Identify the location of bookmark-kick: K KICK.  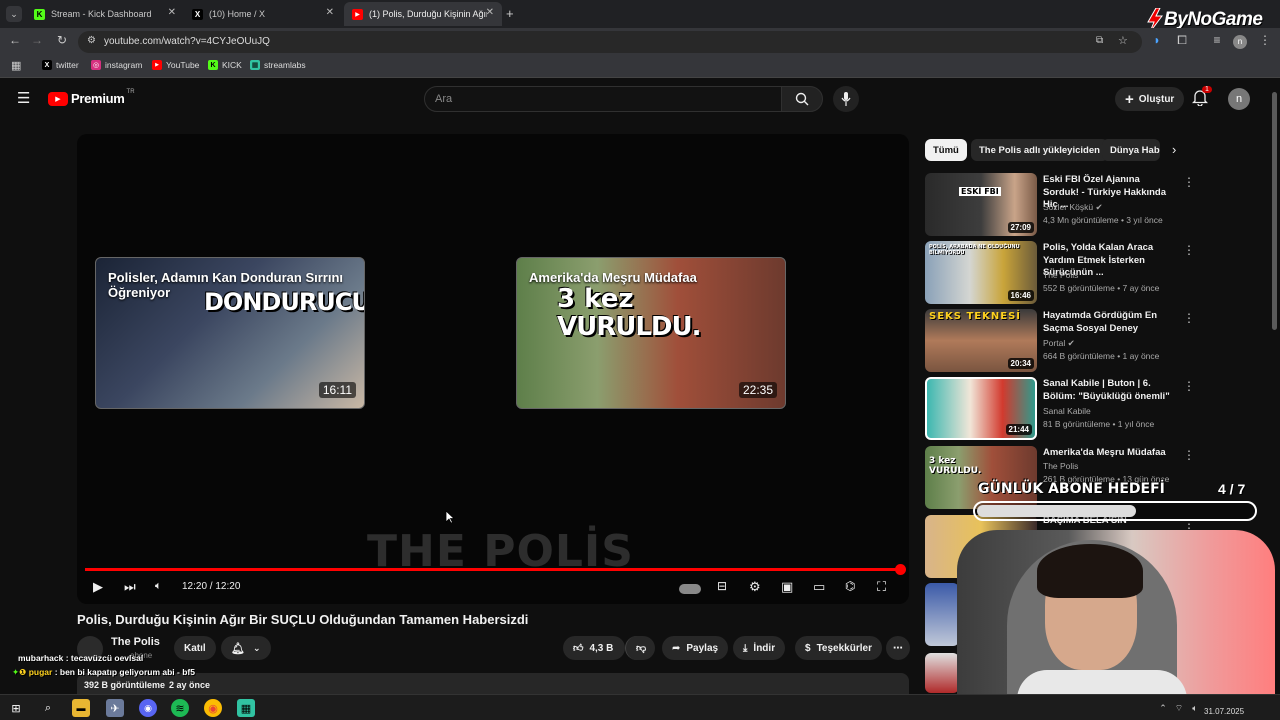
(225, 65).